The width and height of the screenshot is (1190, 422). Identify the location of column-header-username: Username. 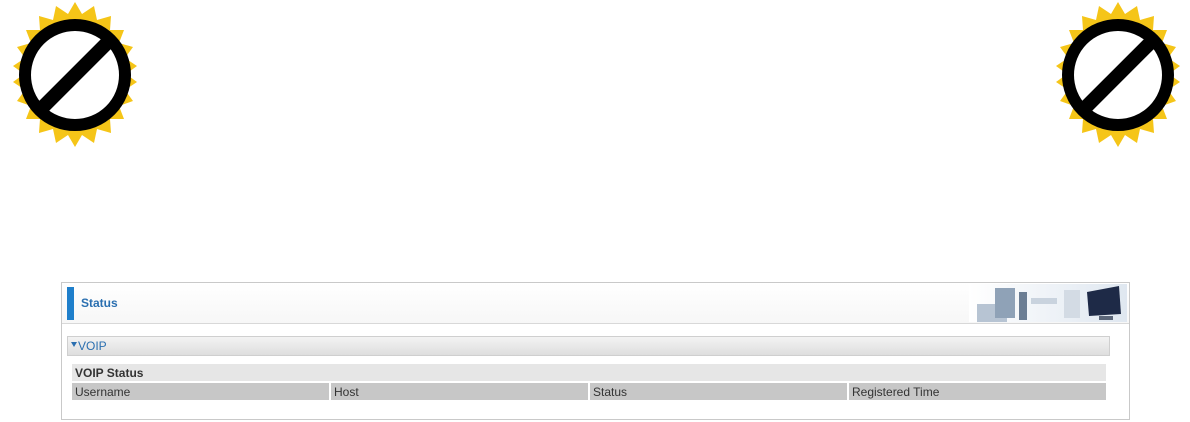
(200, 391).